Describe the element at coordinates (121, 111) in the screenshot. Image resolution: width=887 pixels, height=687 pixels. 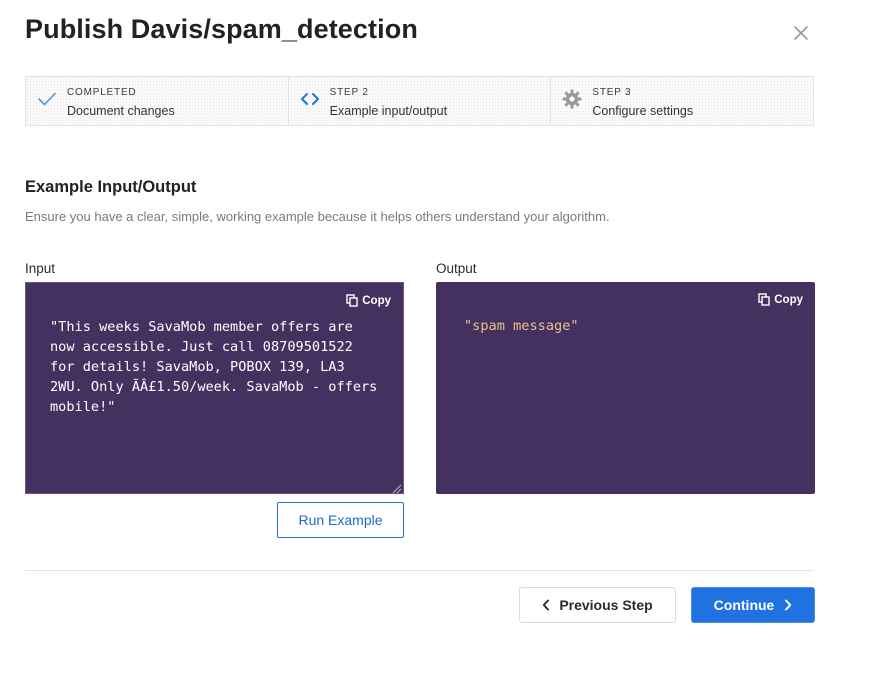
I see `step-label: Document changes` at that location.